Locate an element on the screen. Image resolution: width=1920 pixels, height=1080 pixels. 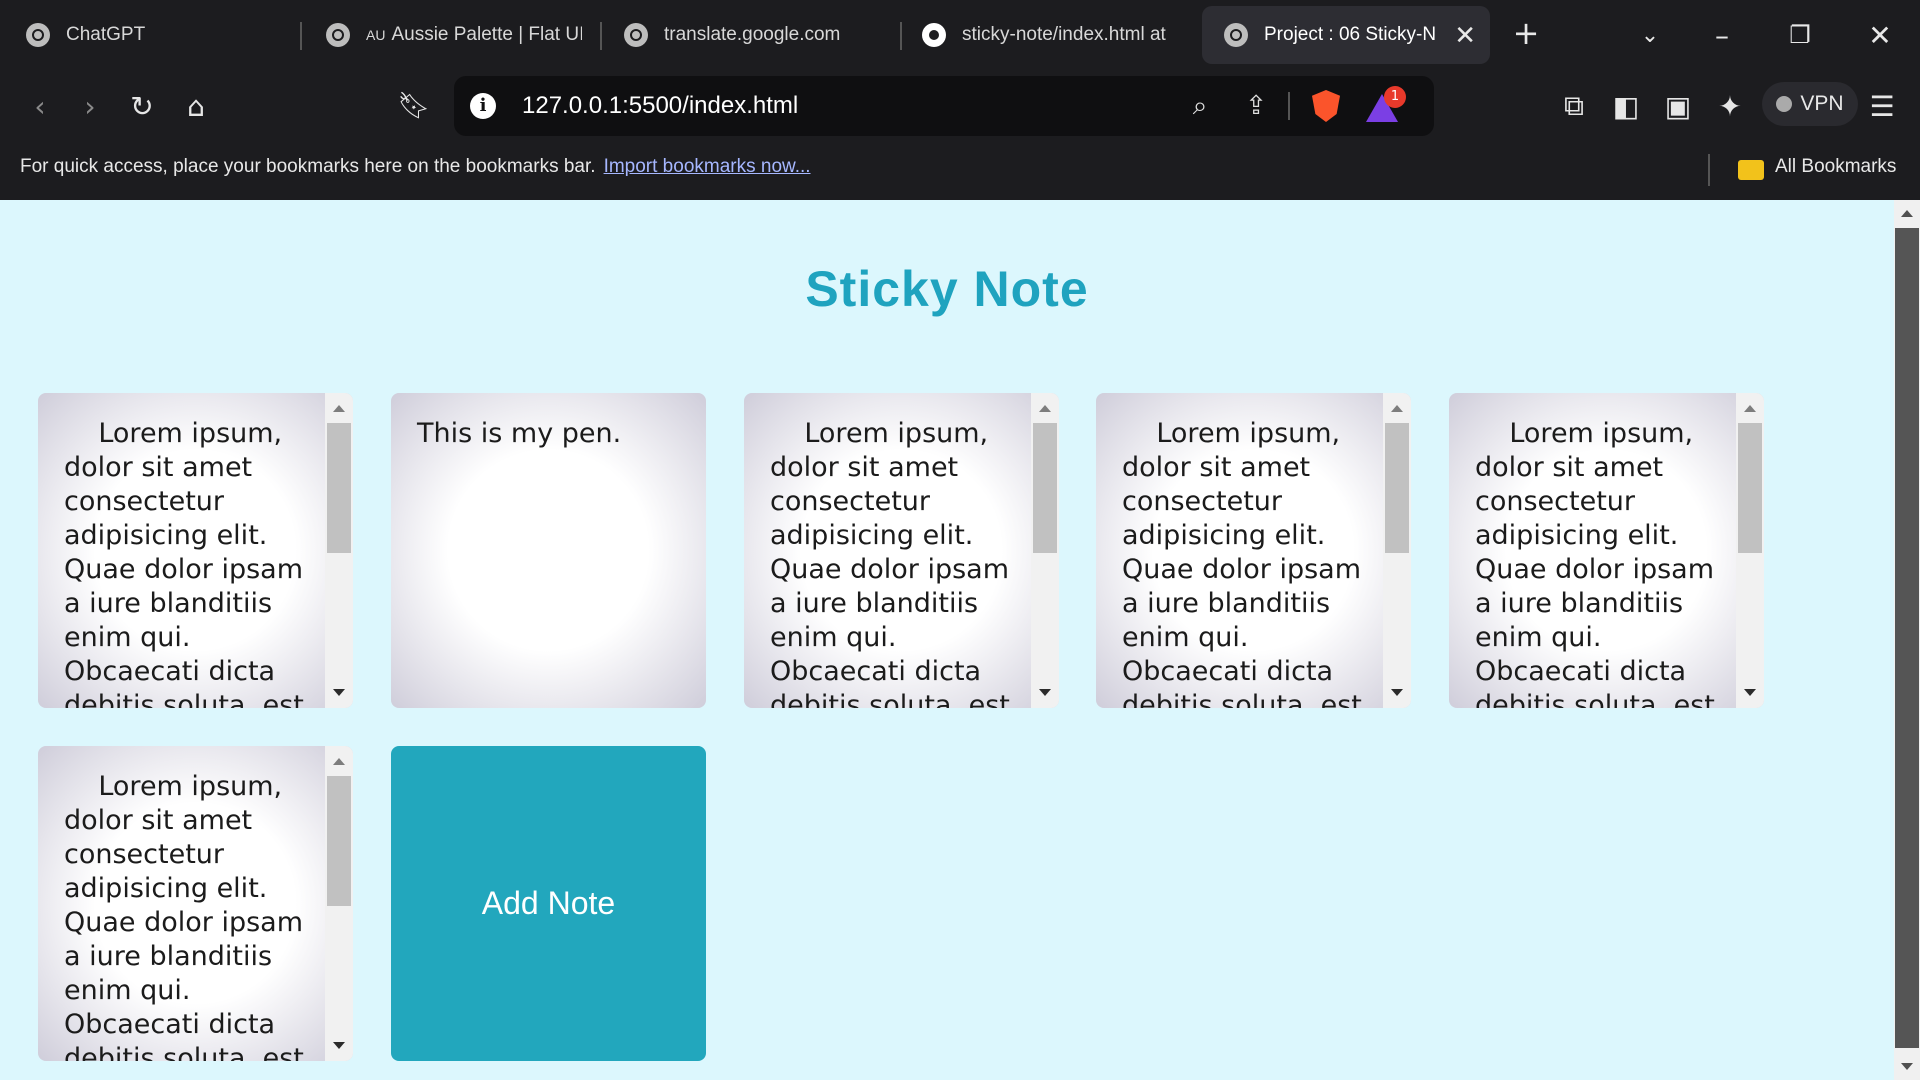
tab-title: sticky-note/index.html at is located at coordinates (1064, 34).